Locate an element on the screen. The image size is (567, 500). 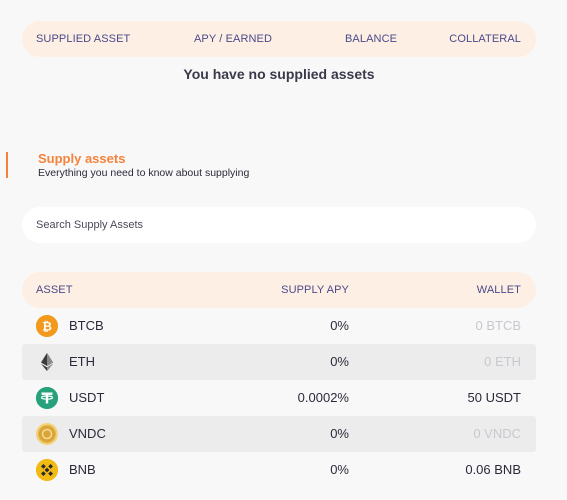
asset-wallet-balance: 50 USDT is located at coordinates (494, 397).